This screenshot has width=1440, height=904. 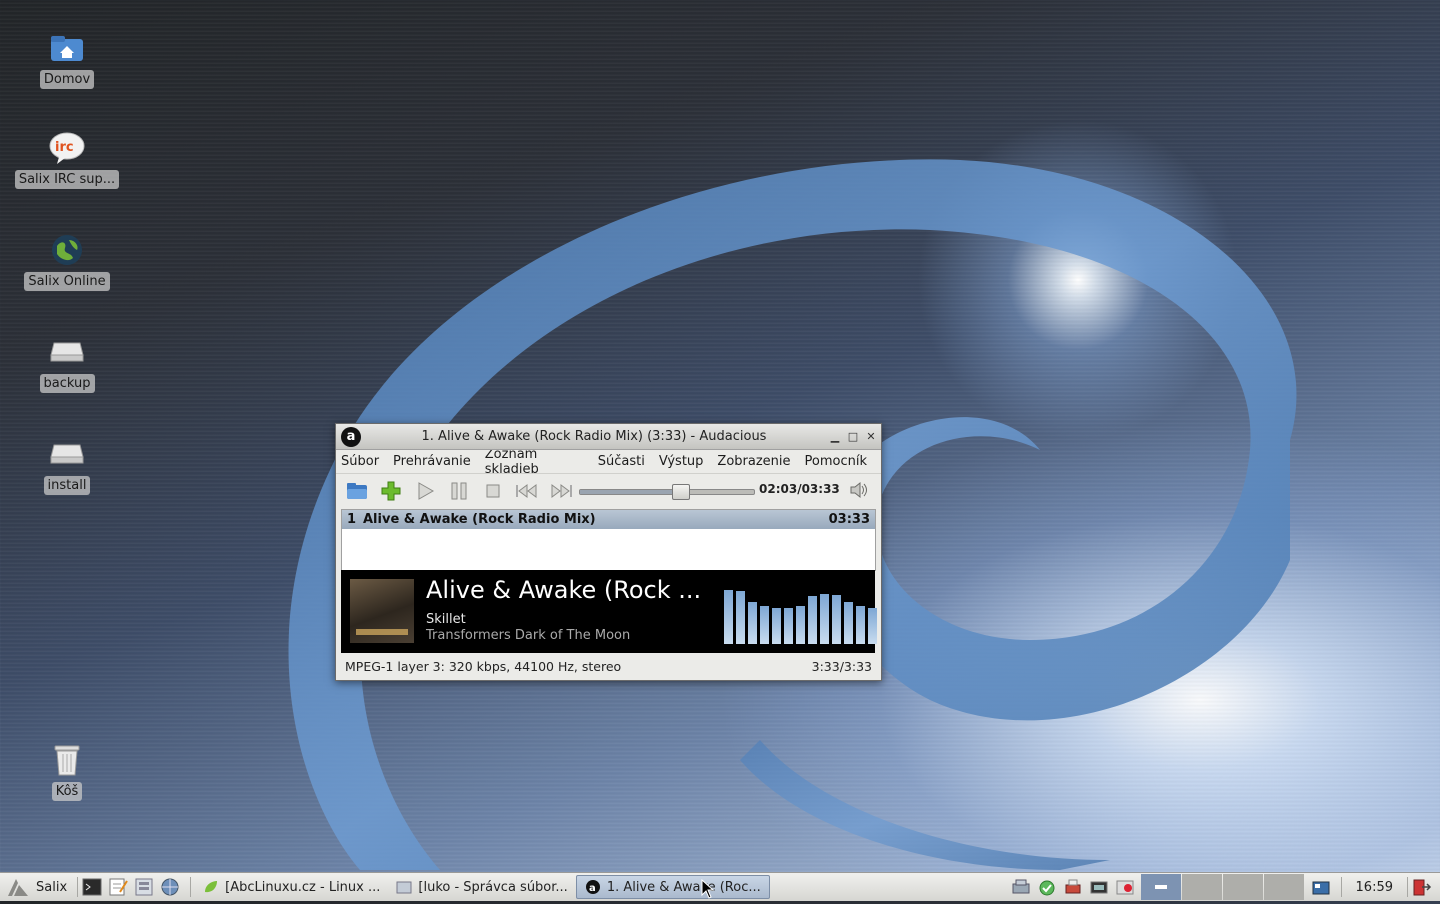 What do you see at coordinates (52, 887) in the screenshot?
I see `start-label: Salix` at bounding box center [52, 887].